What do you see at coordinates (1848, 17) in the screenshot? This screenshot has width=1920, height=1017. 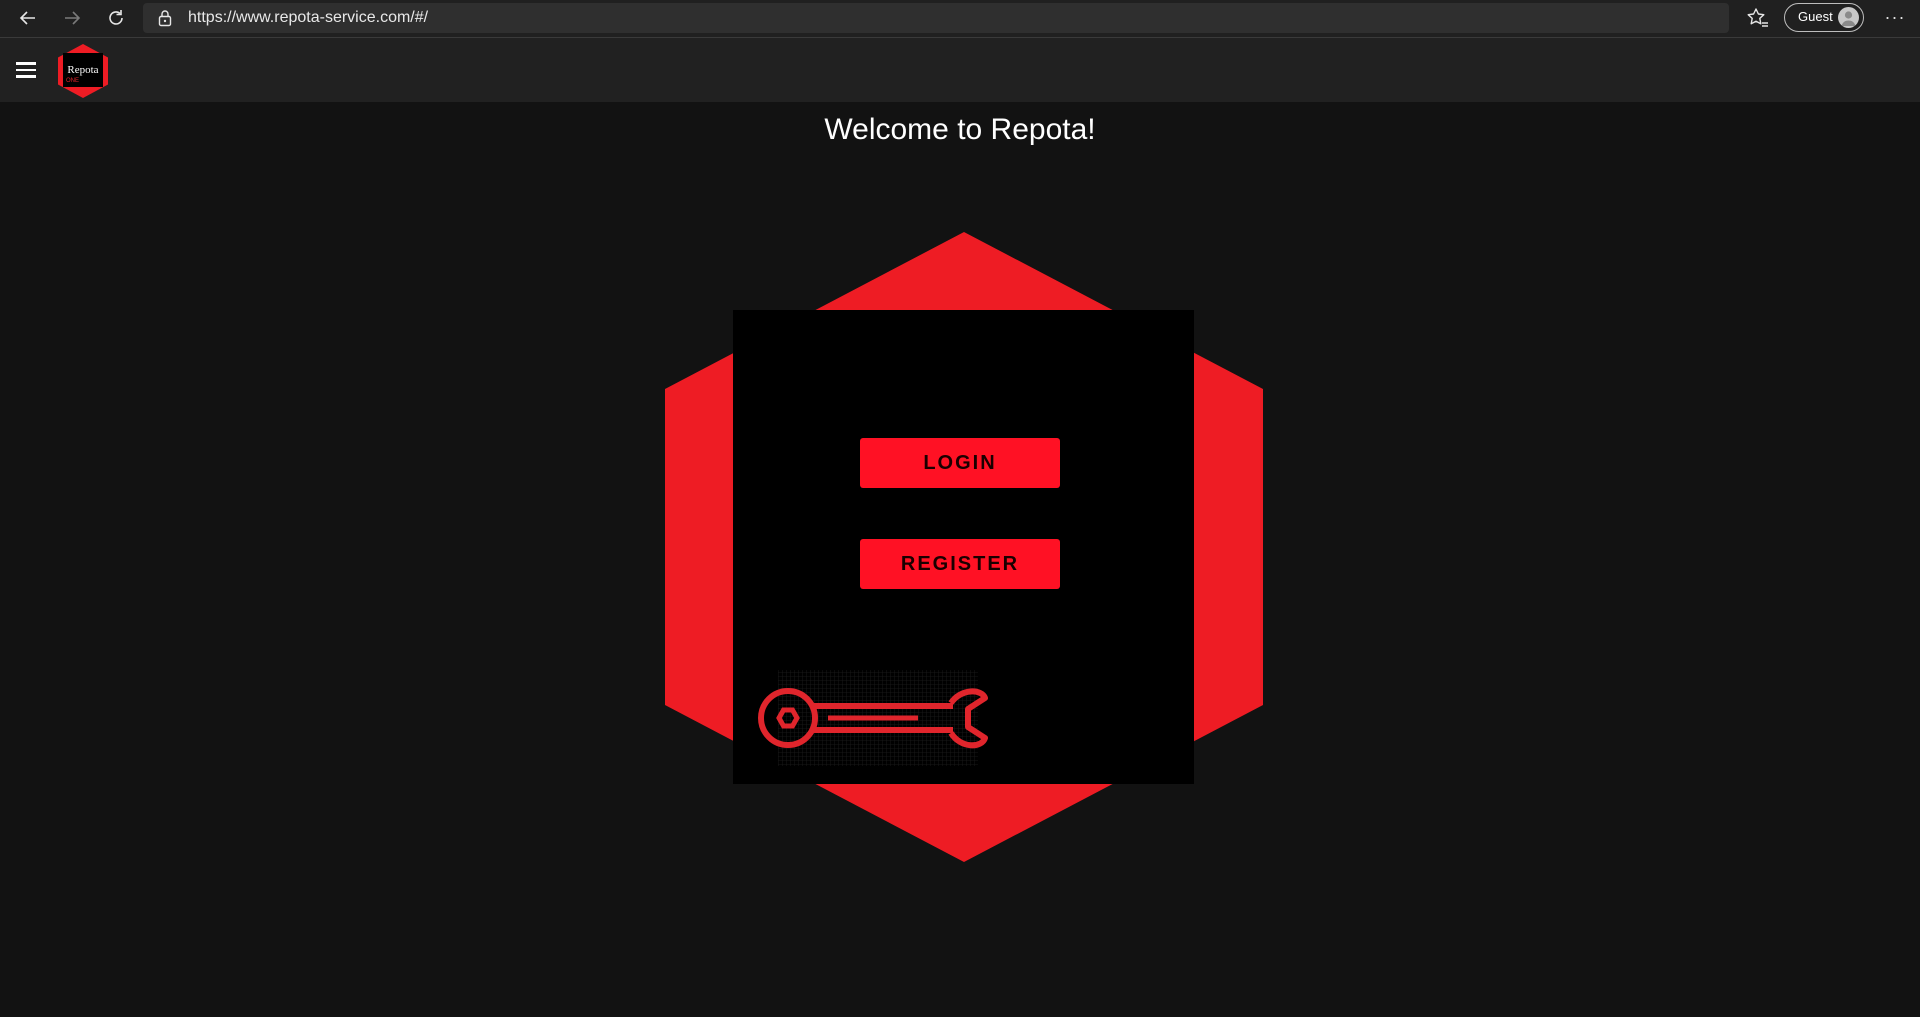 I see `guest-avatar-icon` at bounding box center [1848, 17].